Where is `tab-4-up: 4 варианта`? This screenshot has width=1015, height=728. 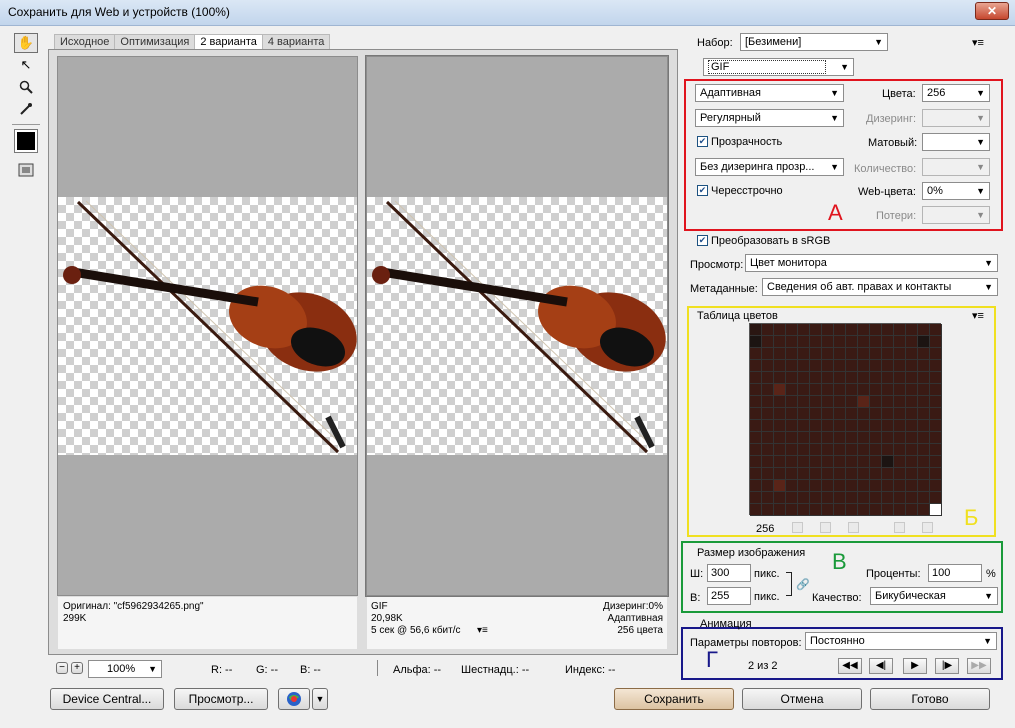
tab-4-up: 4 варианта is located at coordinates (296, 42).